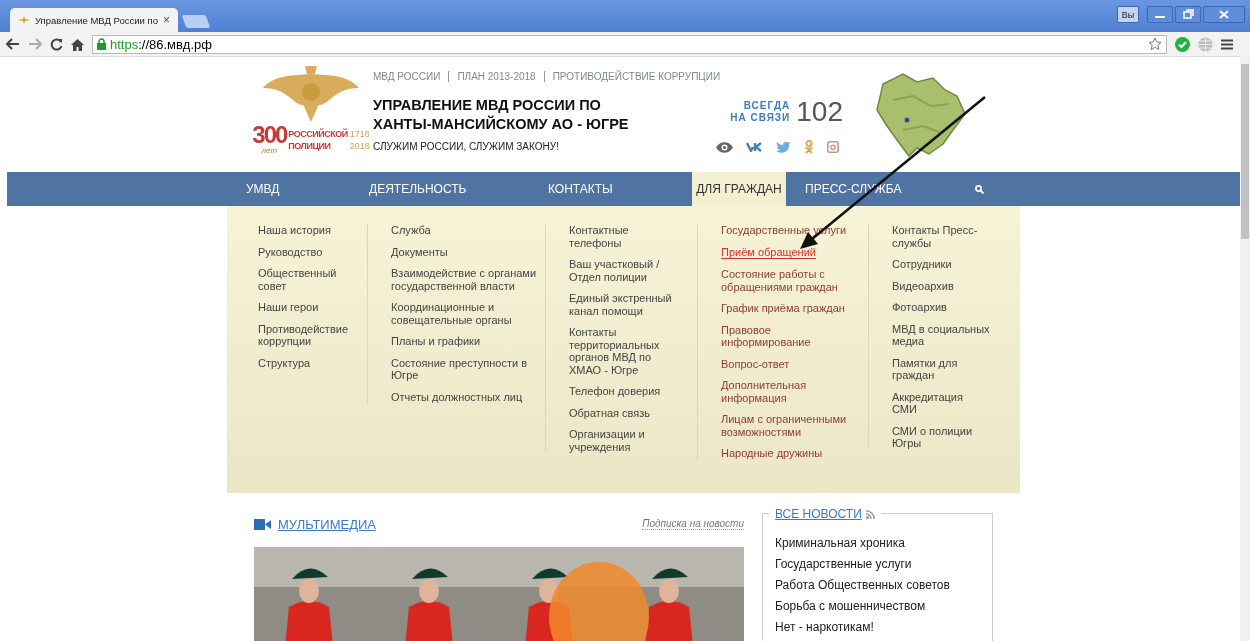 The image size is (1250, 641). What do you see at coordinates (693, 524) in the screenshot?
I see `subscribe-link: Подписка на новости` at bounding box center [693, 524].